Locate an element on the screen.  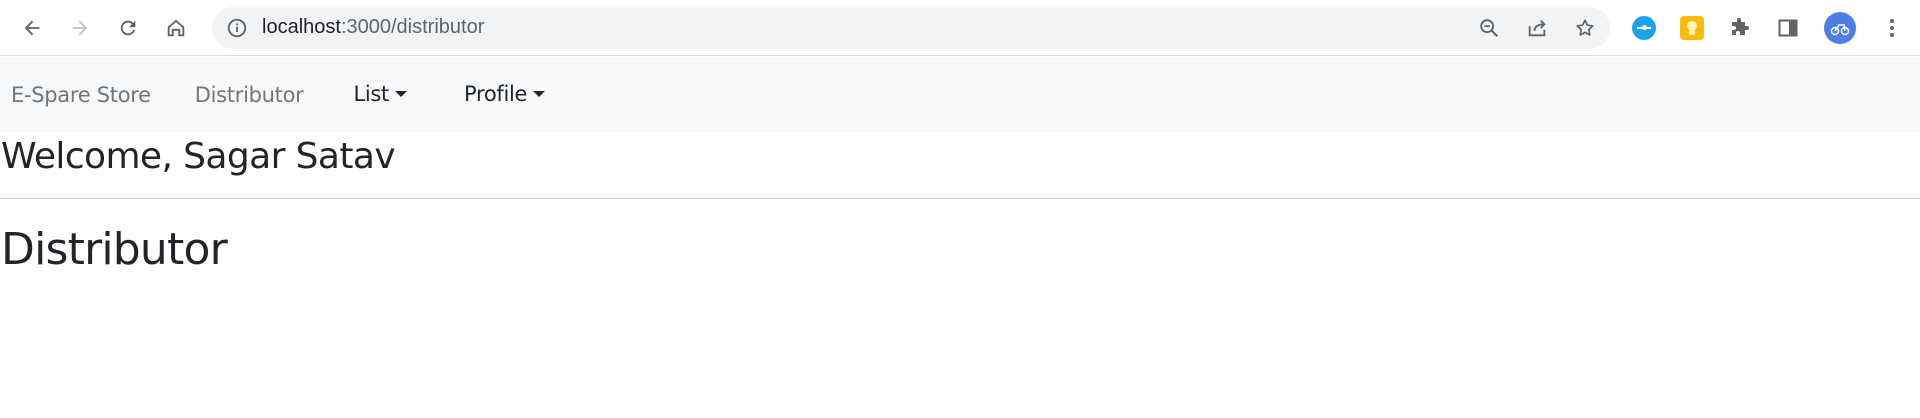
nav-link-distributor: Distributor is located at coordinates (249, 95).